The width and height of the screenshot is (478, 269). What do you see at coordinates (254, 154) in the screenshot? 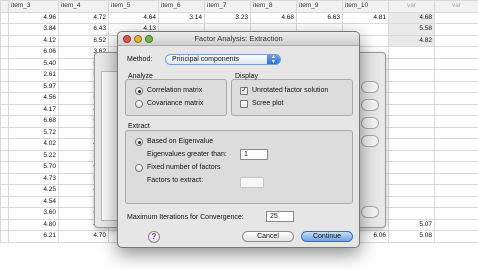
I see `eigenvalue-threshold-input: 1` at bounding box center [254, 154].